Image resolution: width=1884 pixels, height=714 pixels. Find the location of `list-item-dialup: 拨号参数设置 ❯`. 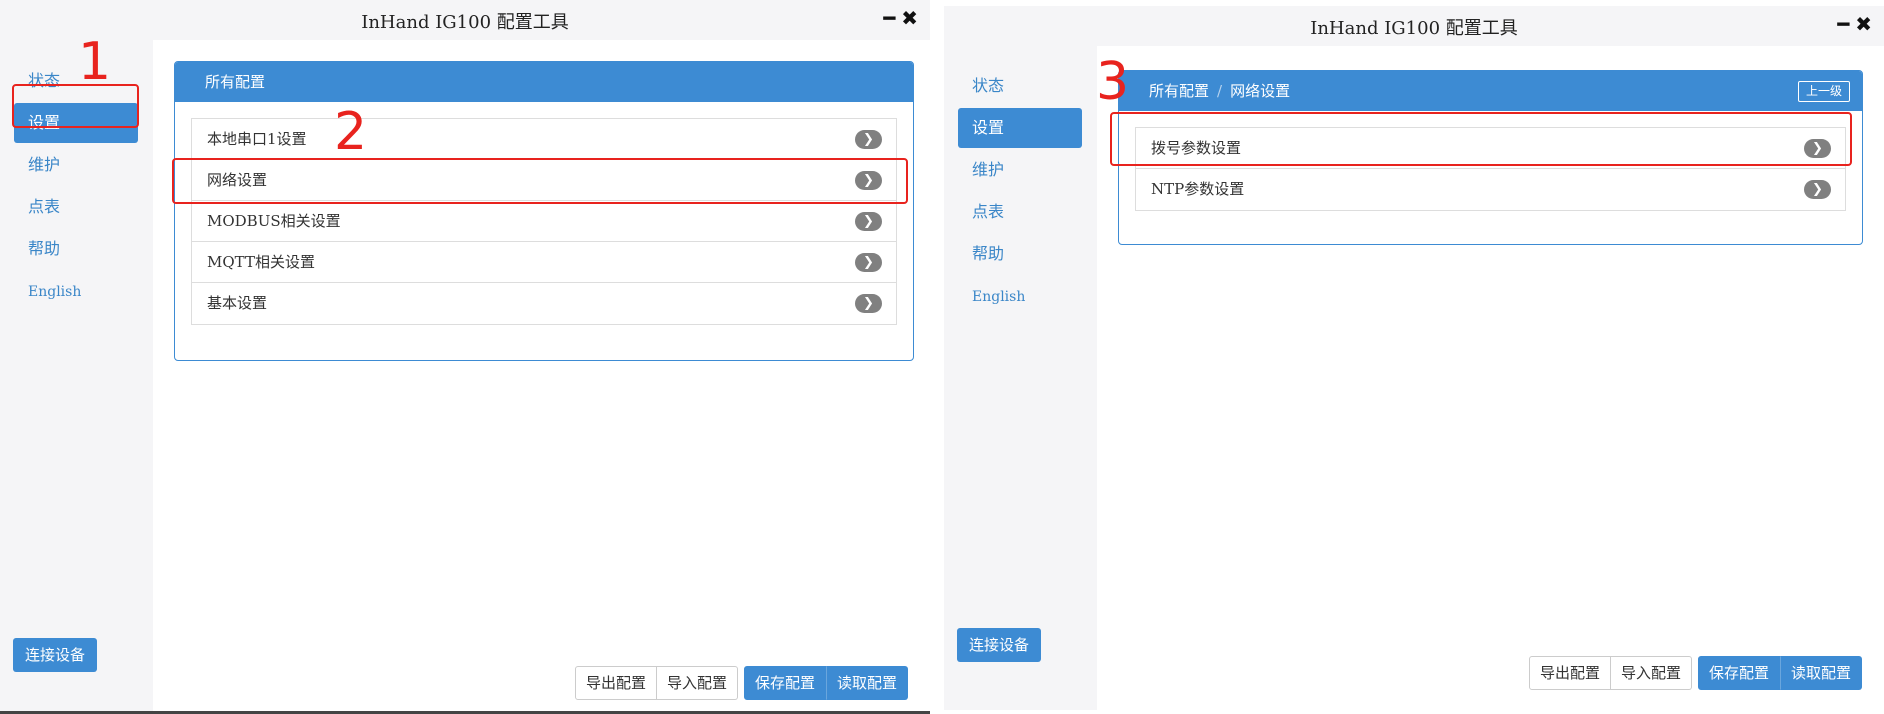

list-item-dialup: 拨号参数设置 ❯ is located at coordinates (1490, 148).